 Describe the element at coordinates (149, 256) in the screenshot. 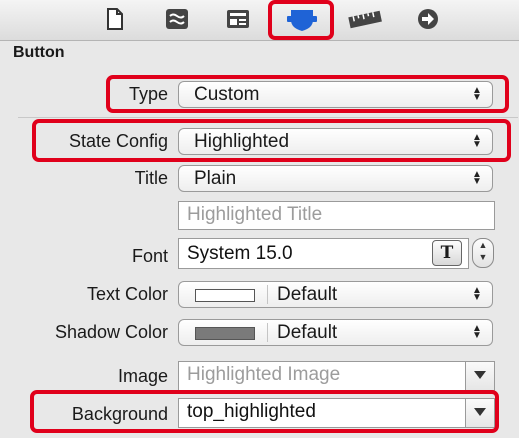

I see `font-label: Font` at that location.